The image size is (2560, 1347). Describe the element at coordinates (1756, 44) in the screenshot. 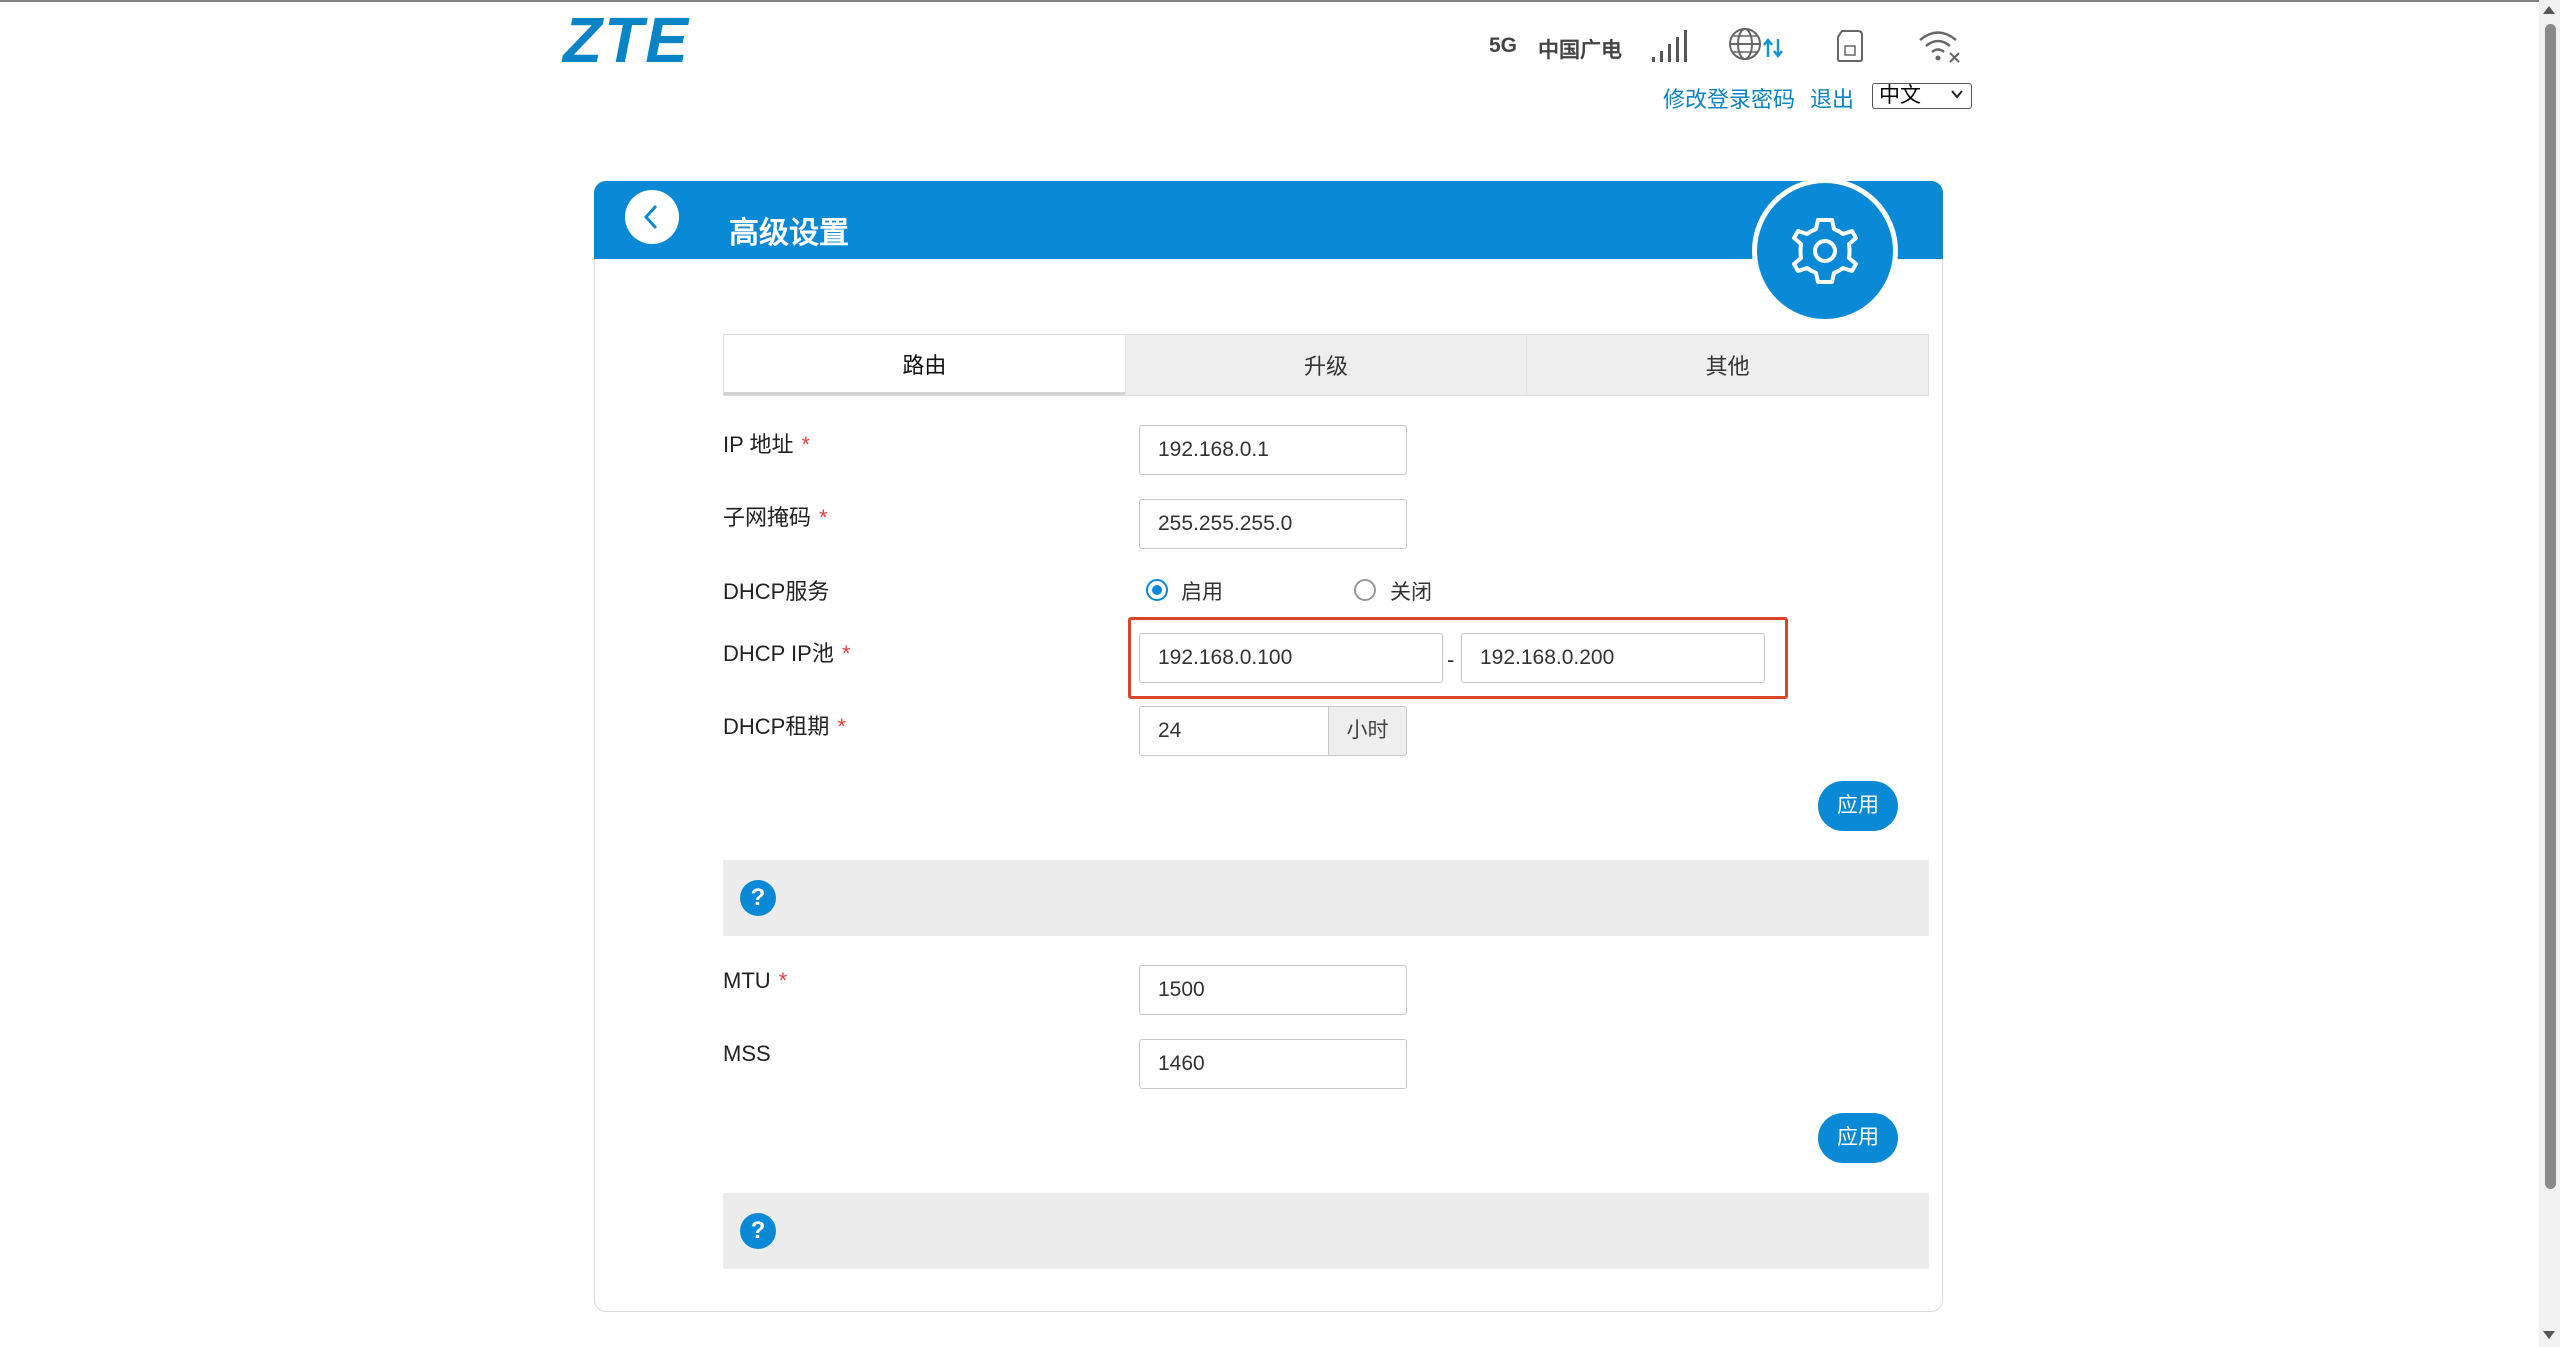

I see `internet-globe-icon` at that location.